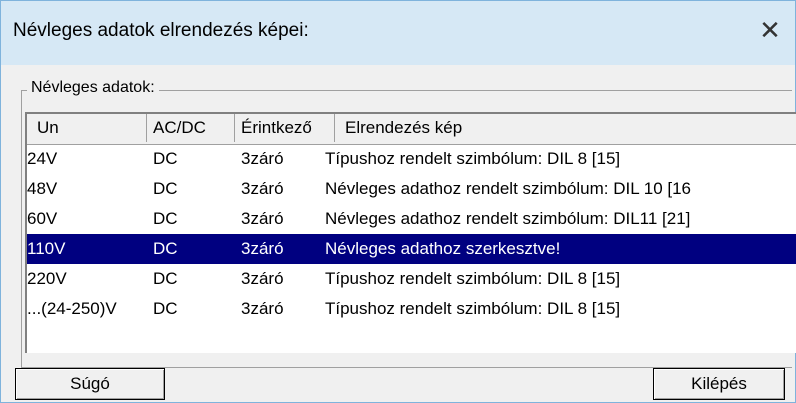 This screenshot has height=403, width=796. What do you see at coordinates (47, 278) in the screenshot?
I see `cell-un: 220V` at bounding box center [47, 278].